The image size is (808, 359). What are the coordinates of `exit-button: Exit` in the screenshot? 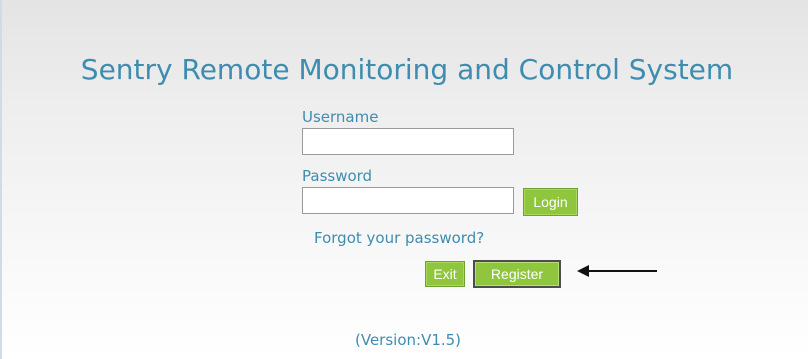 It's located at (445, 274).